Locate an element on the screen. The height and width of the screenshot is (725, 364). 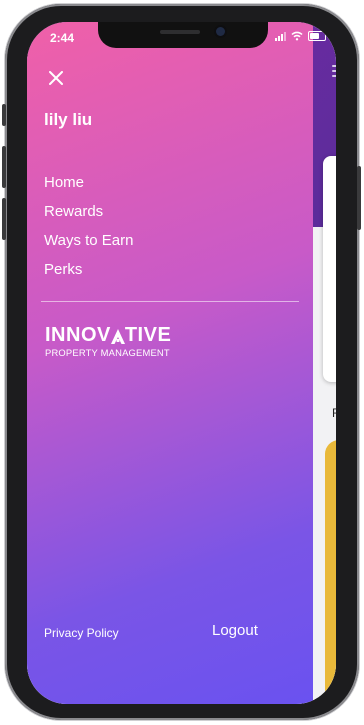
phone-notch is located at coordinates (183, 35).